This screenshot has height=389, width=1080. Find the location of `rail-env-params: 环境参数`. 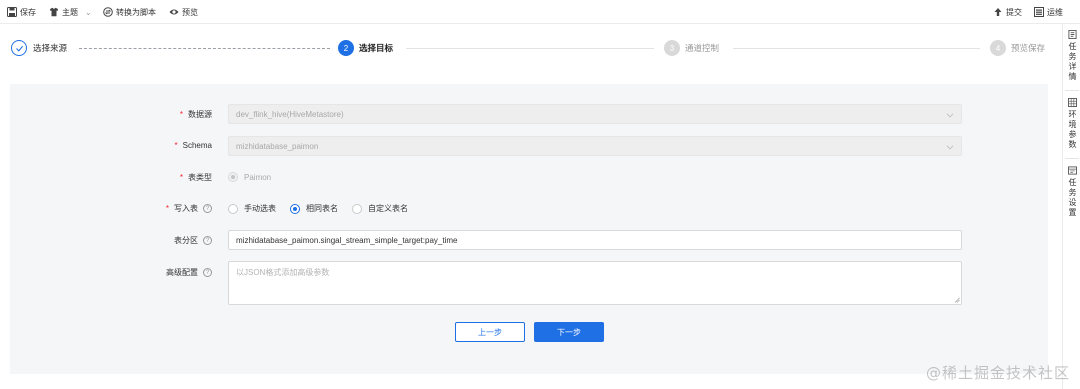

rail-env-params: 环境参数 is located at coordinates (1071, 124).